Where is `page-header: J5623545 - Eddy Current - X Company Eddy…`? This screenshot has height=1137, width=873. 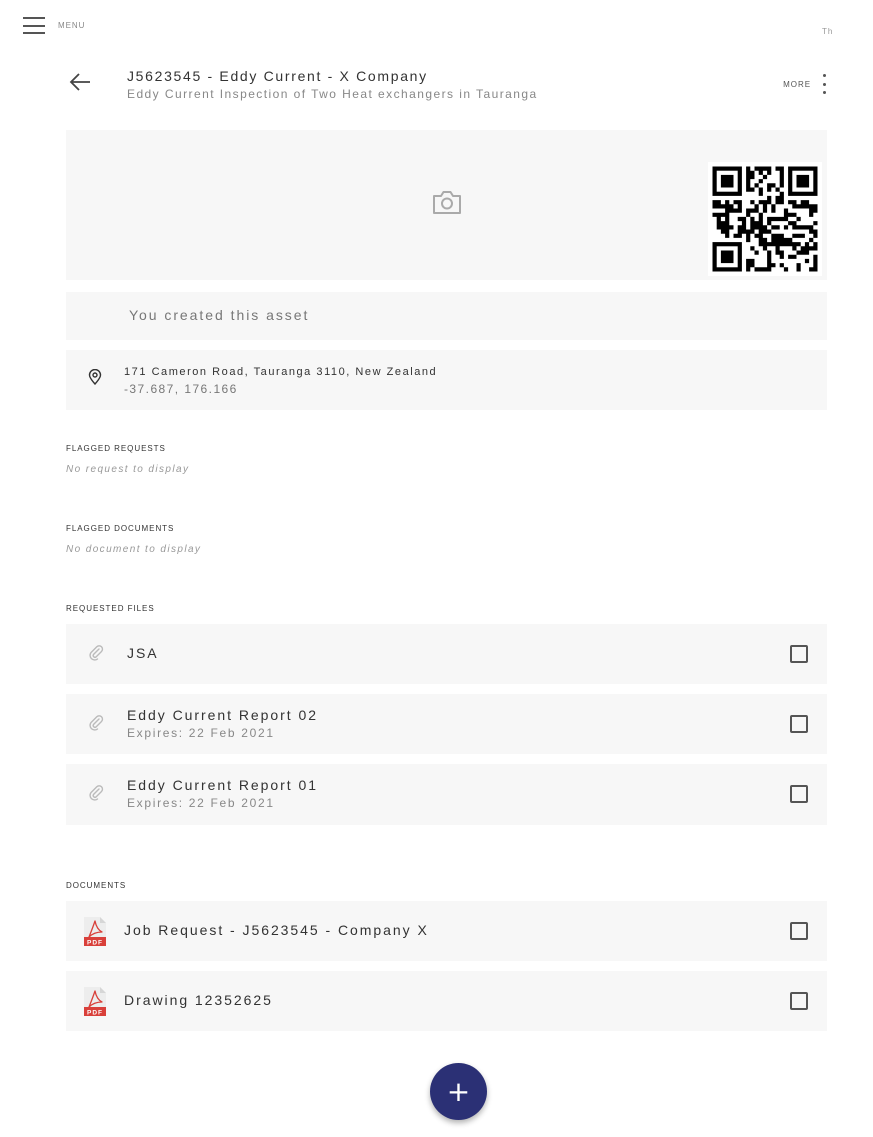 page-header: J5623545 - Eddy Current - X Company Eddy… is located at coordinates (446, 86).